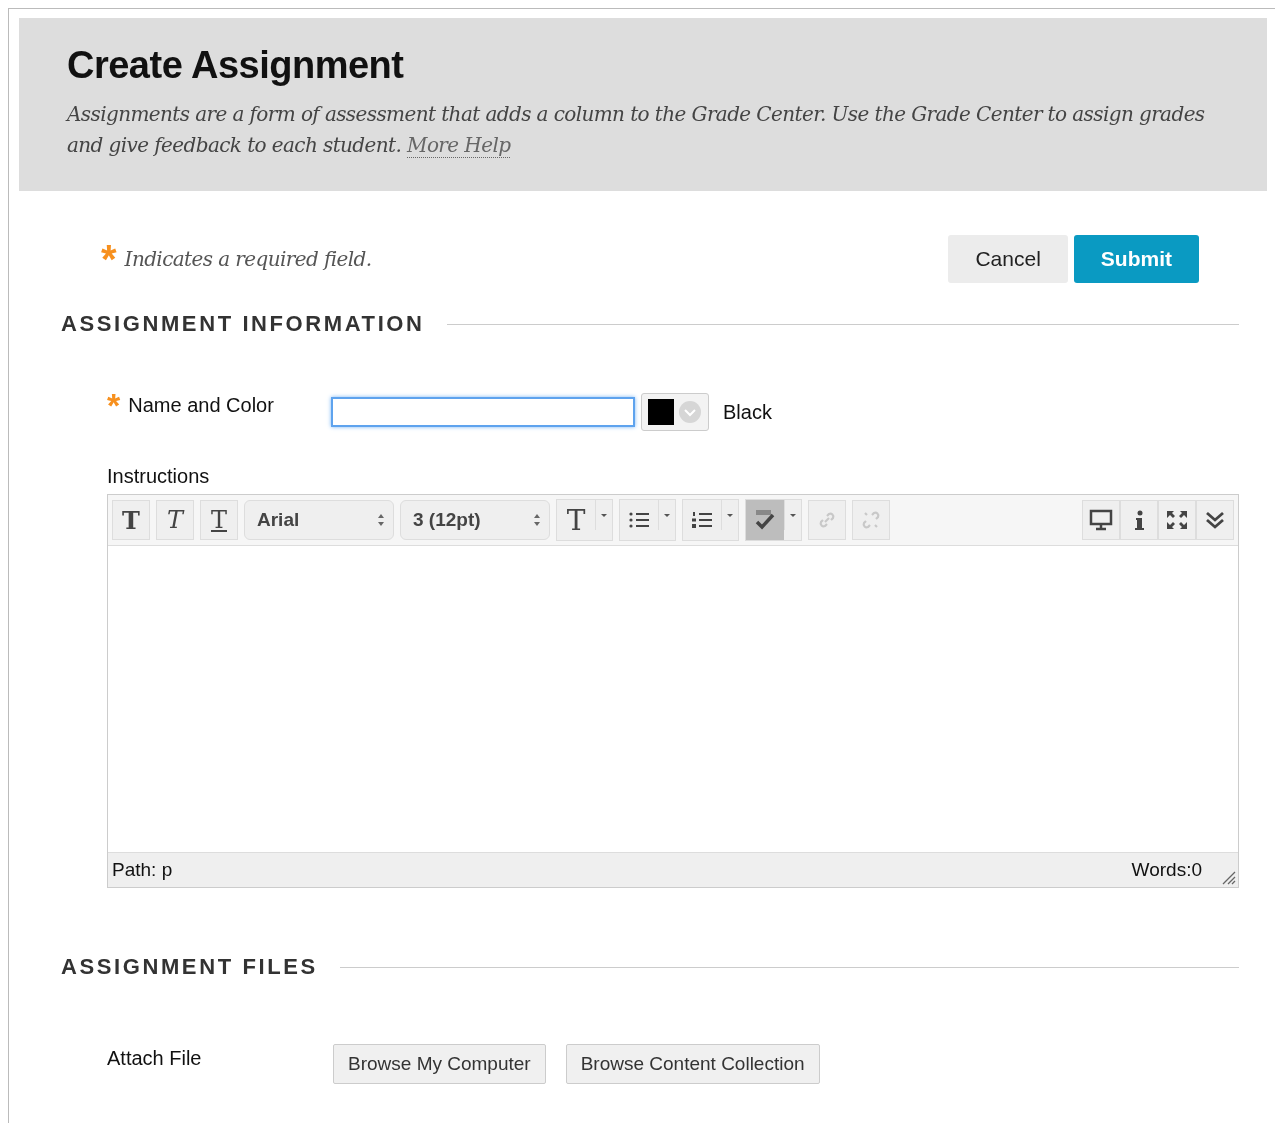 Image resolution: width=1275 pixels, height=1123 pixels. Describe the element at coordinates (319, 520) in the screenshot. I see `toolbar-select: Arial` at that location.